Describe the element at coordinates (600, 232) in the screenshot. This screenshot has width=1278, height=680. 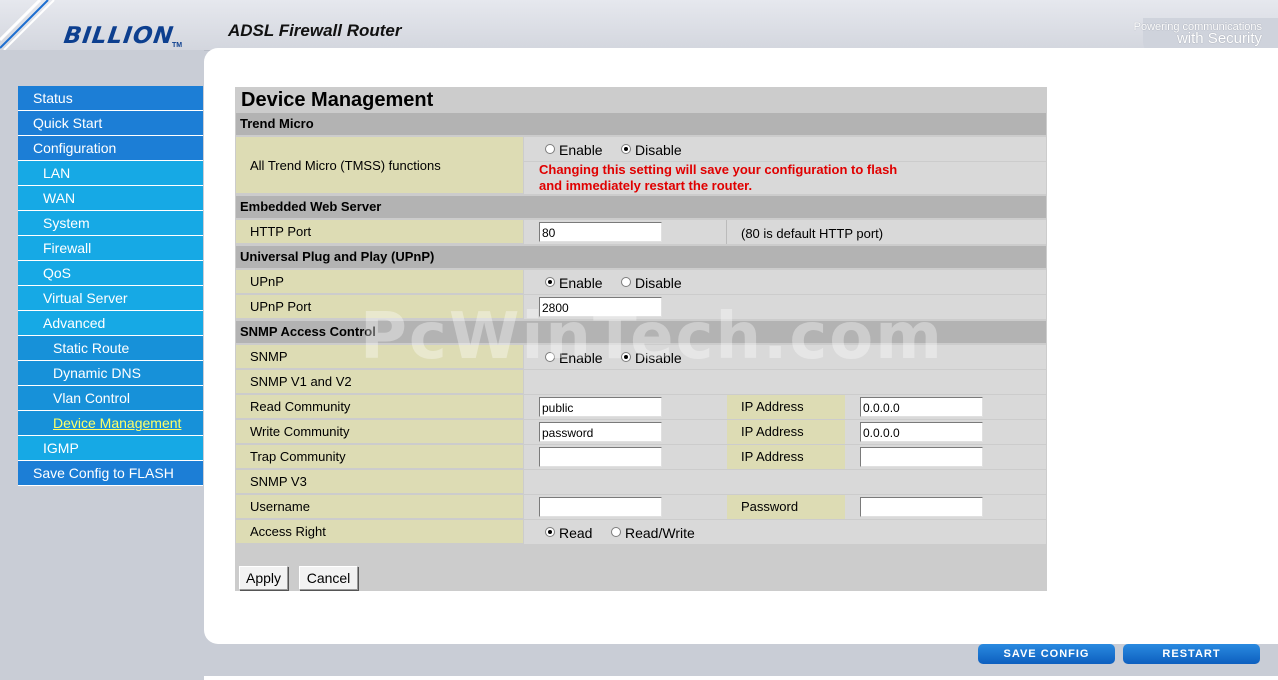
I see `http-port-input: 80` at that location.